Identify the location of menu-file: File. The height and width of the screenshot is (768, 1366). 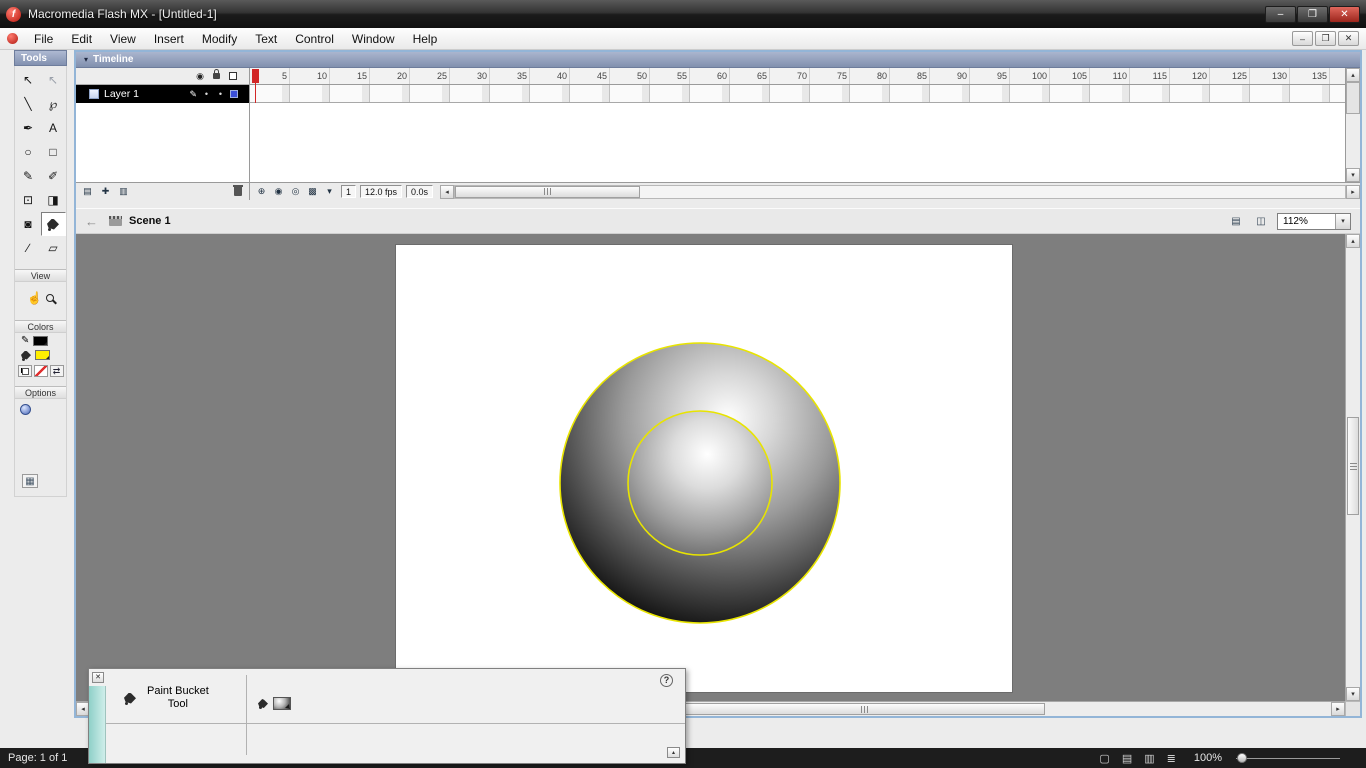
(43, 39).